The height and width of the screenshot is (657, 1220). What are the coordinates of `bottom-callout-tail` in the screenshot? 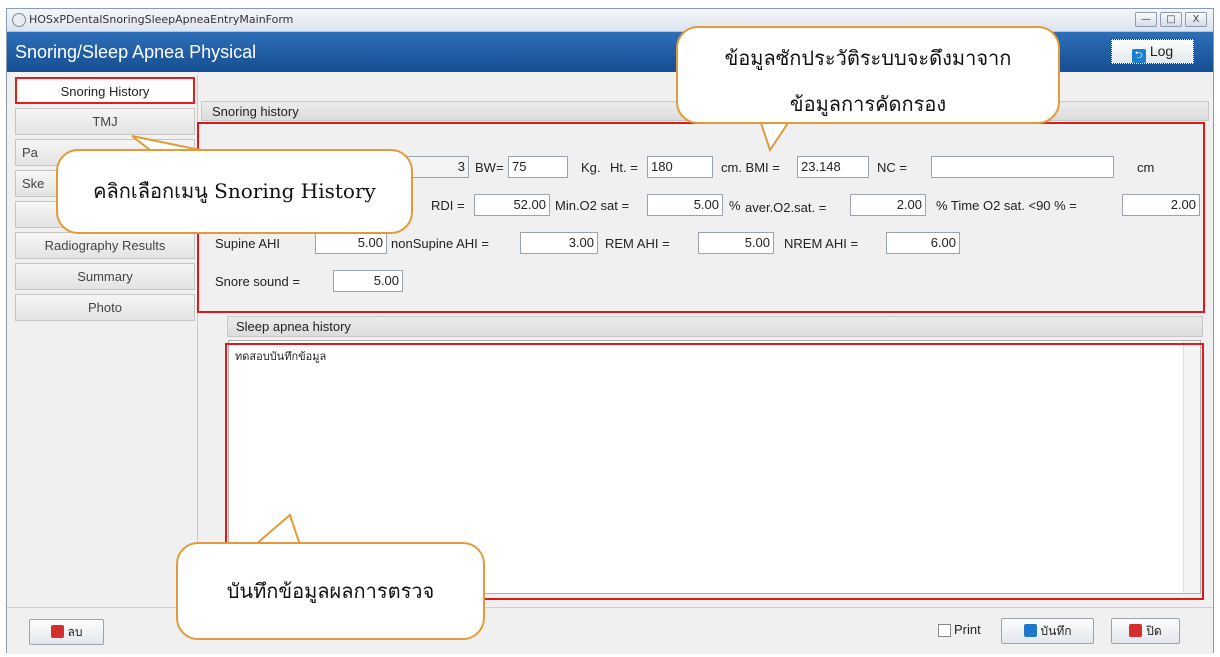 It's located at (277, 529).